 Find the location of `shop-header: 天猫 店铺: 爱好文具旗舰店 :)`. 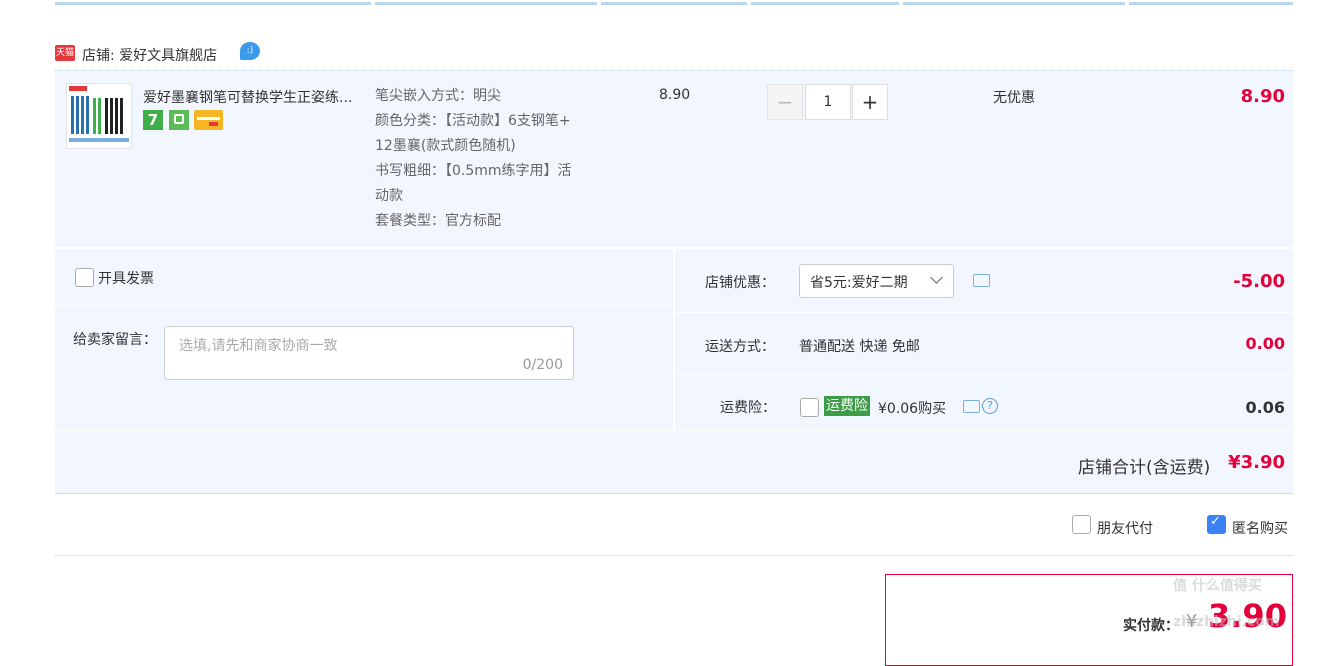

shop-header: 天猫 店铺: 爱好文具旗舰店 :) is located at coordinates (205, 53).